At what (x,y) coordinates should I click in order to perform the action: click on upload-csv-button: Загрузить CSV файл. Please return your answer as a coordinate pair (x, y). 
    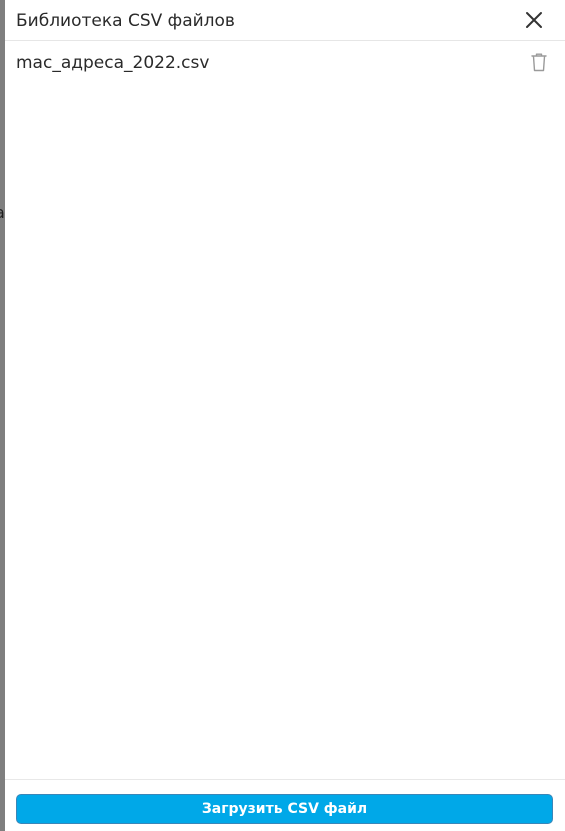
    Looking at the image, I should click on (284, 809).